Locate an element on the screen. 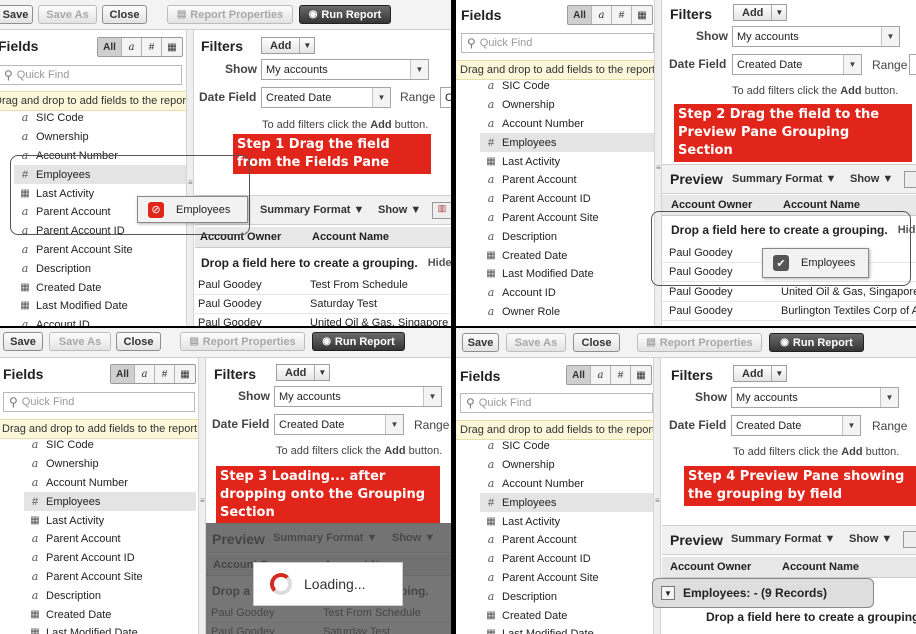 The height and width of the screenshot is (634, 916). collapse-icon: ▼ is located at coordinates (668, 593).